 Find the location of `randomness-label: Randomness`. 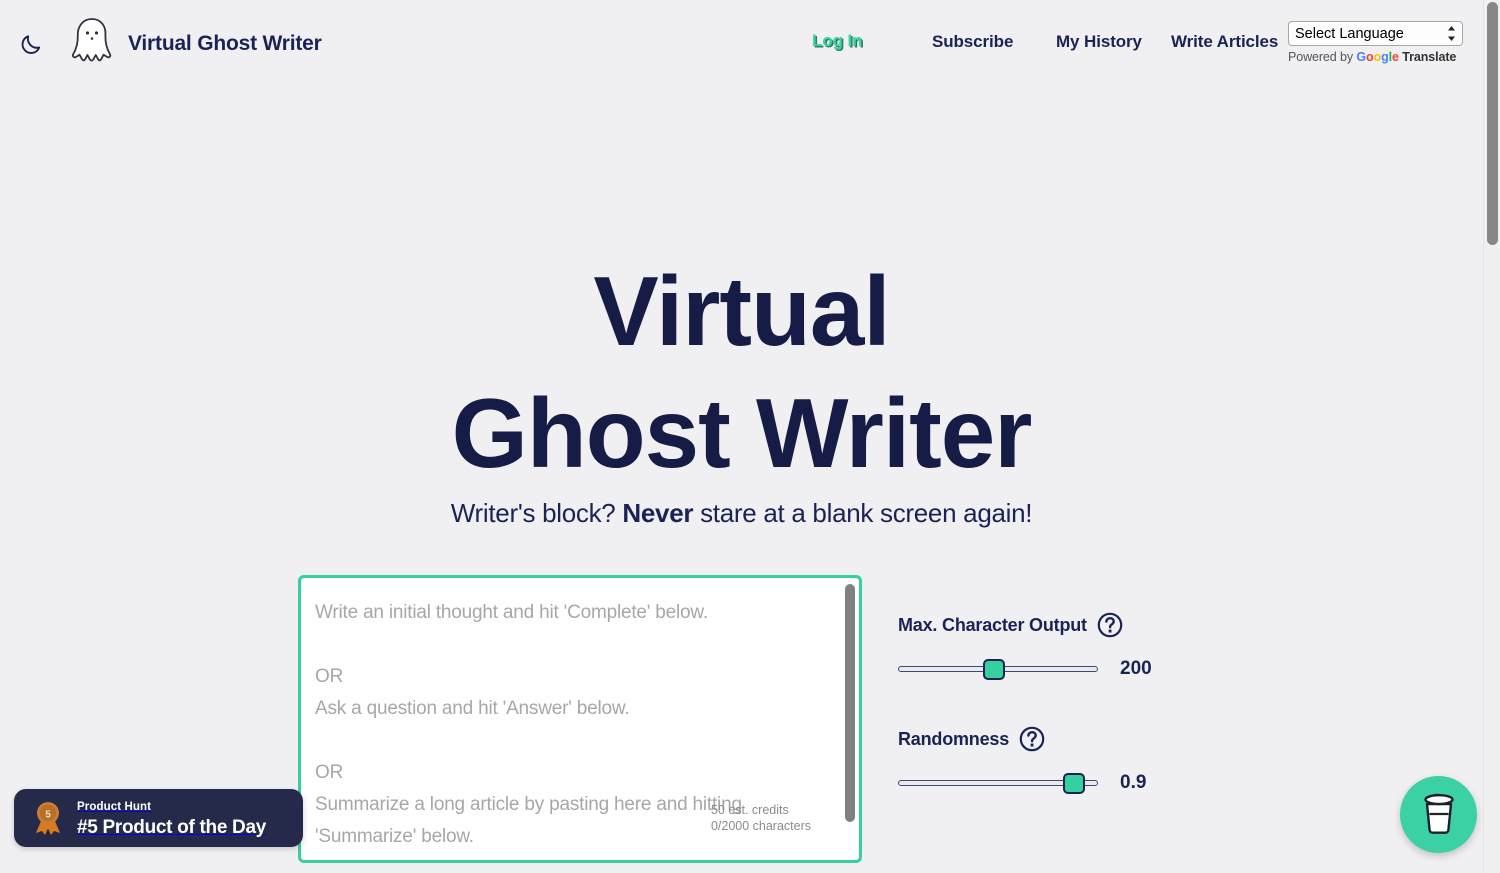

randomness-label: Randomness is located at coordinates (954, 738).